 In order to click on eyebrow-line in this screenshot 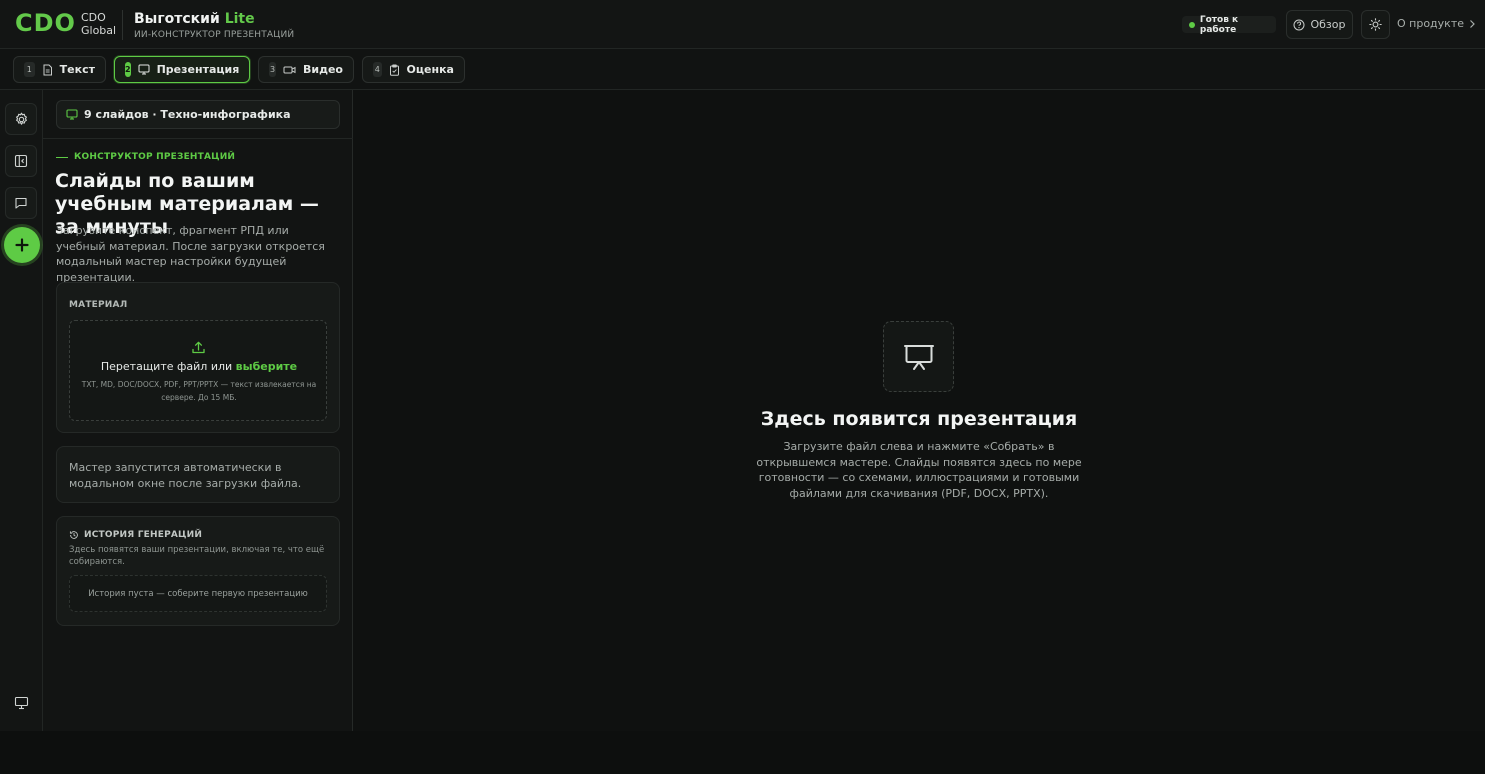, I will do `click(62, 157)`.